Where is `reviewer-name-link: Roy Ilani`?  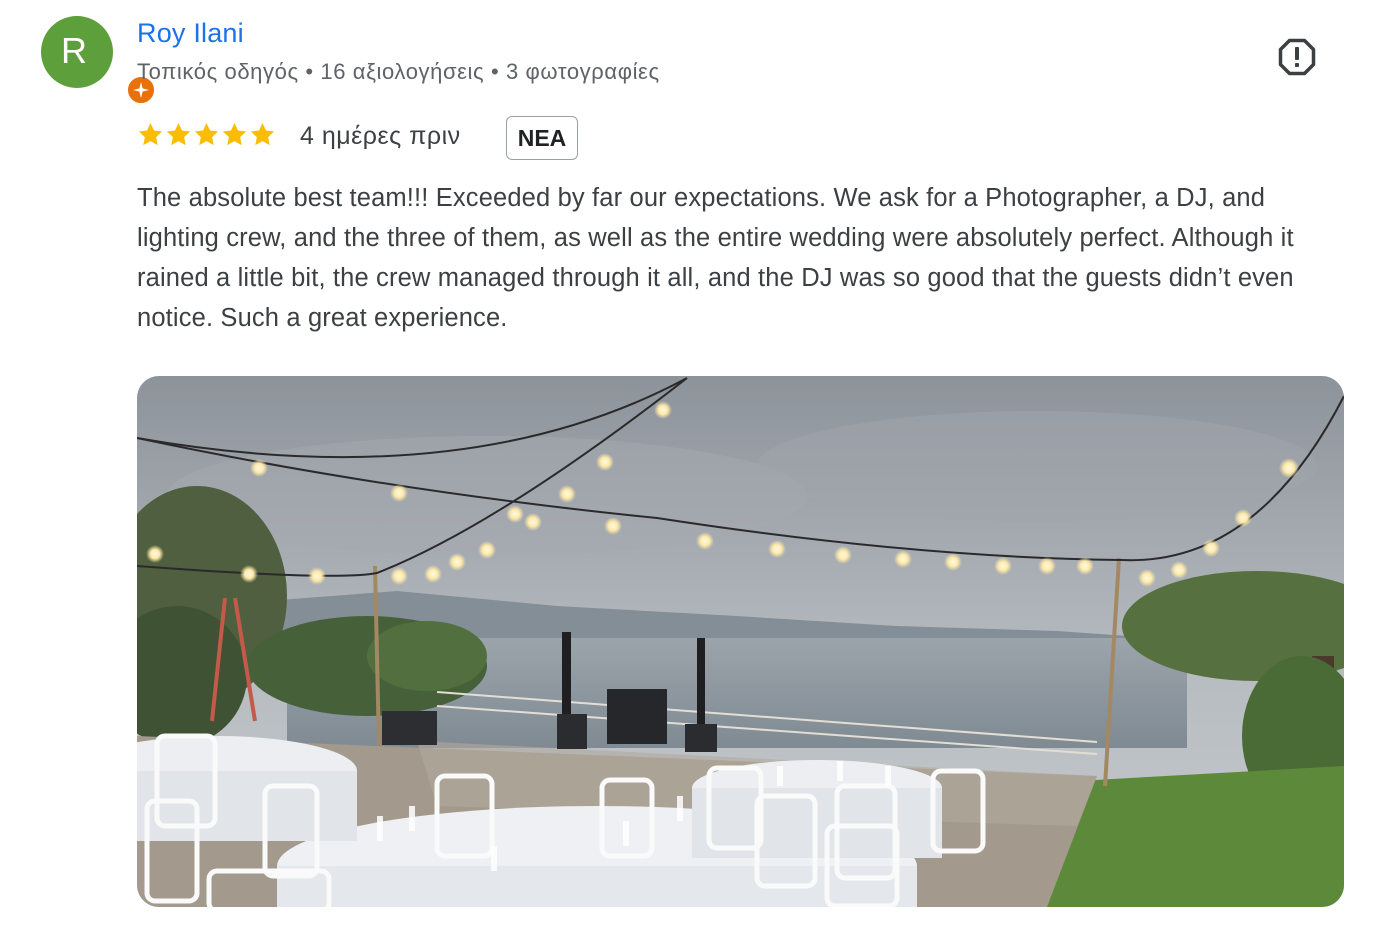 reviewer-name-link: Roy Ilani is located at coordinates (190, 33).